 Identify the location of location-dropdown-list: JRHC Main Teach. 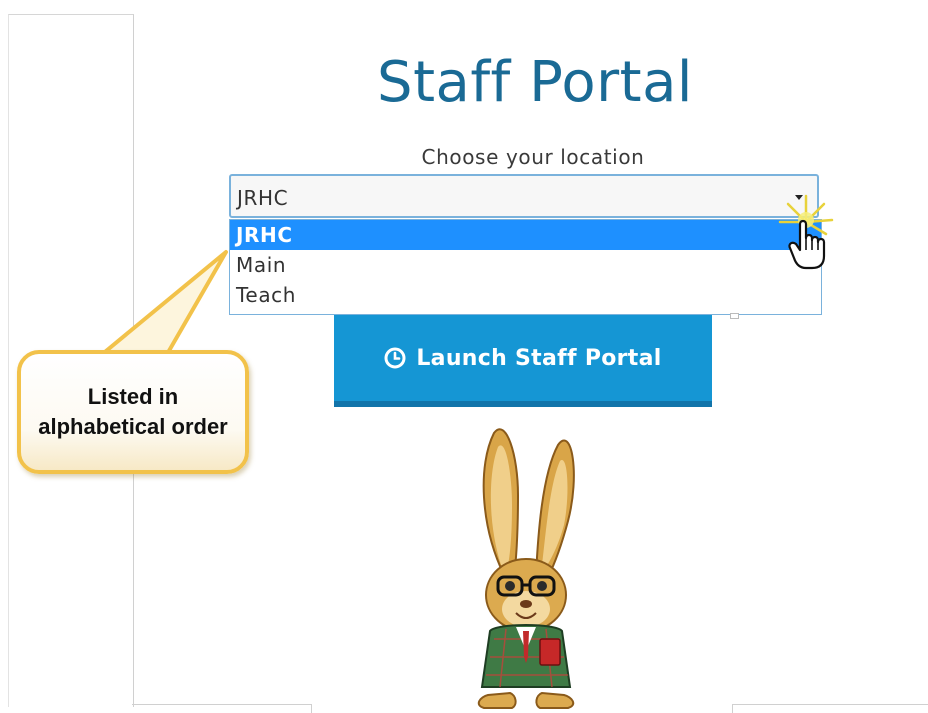
(525, 267).